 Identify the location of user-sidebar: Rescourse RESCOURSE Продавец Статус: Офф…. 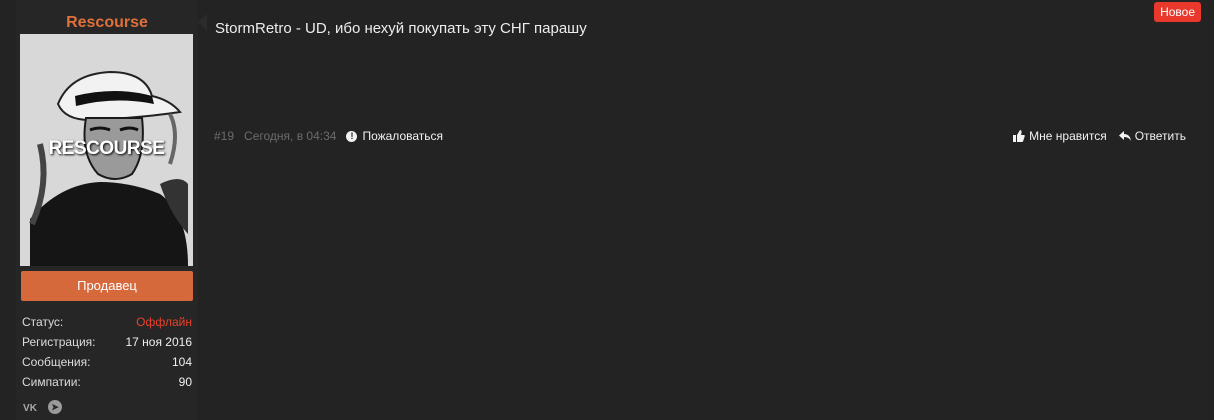
(107, 210).